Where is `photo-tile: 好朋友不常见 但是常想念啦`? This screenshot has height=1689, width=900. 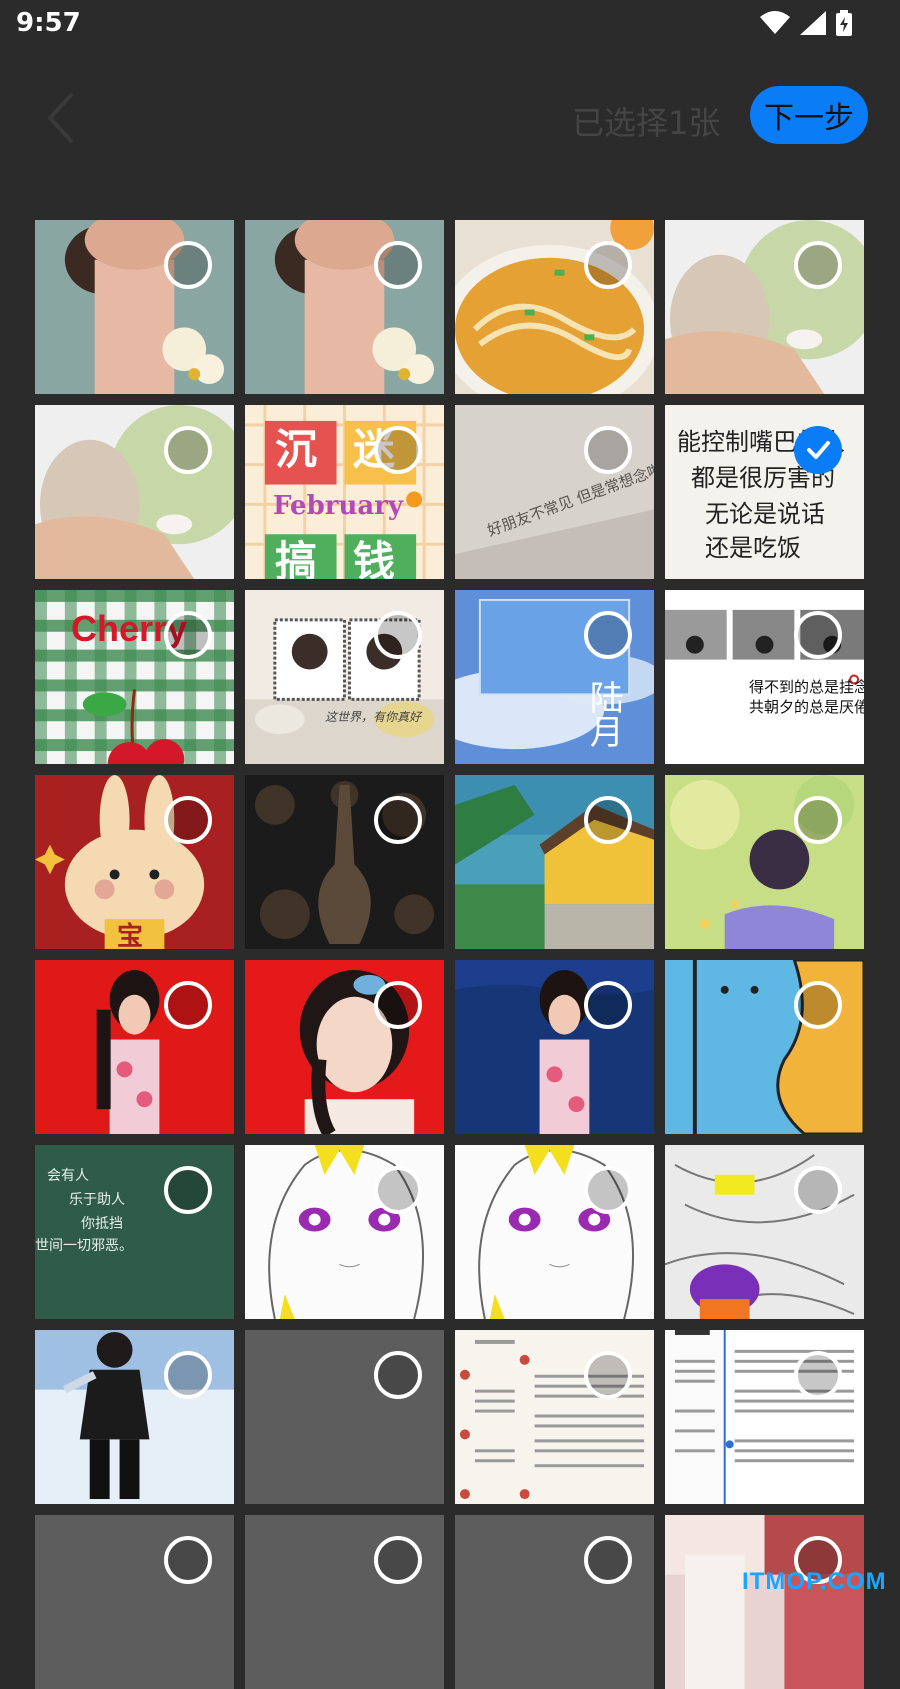
photo-tile: 好朋友不常见 但是常想念啦 is located at coordinates (554, 492).